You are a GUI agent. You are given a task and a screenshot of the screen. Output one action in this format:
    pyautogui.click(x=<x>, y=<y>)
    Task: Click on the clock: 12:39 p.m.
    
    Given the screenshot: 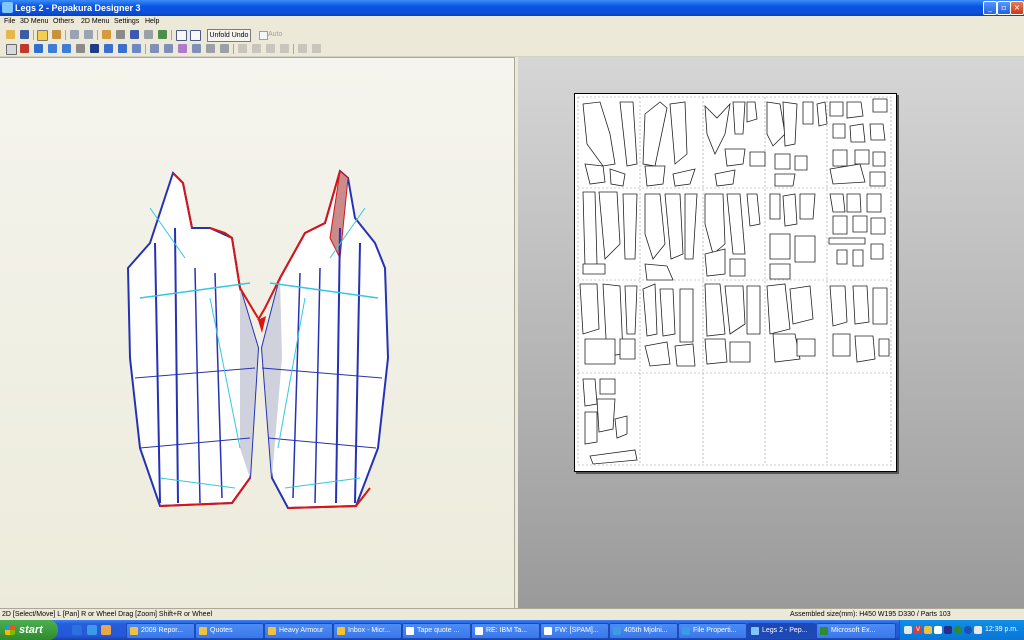 What is the action you would take?
    pyautogui.click(x=1001, y=630)
    